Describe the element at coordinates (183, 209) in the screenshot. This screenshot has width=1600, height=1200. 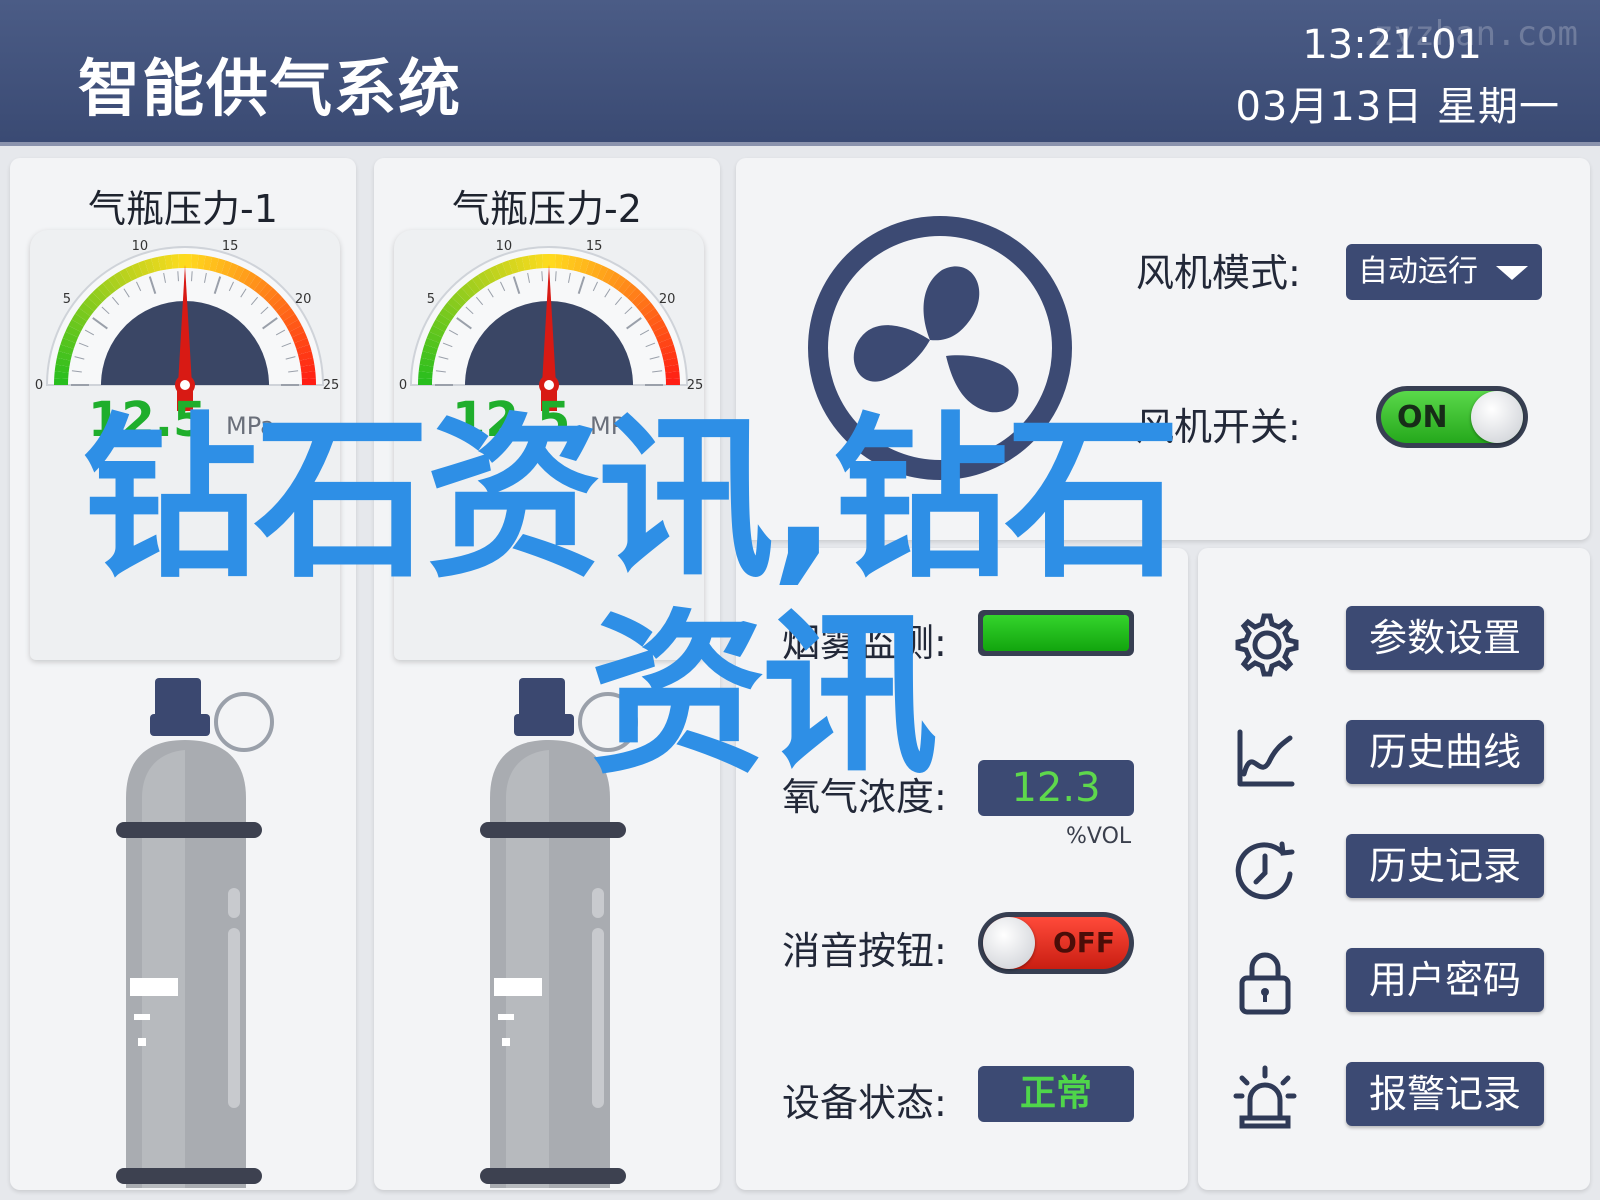
I see `gauge-title: 气瓶压力-1` at that location.